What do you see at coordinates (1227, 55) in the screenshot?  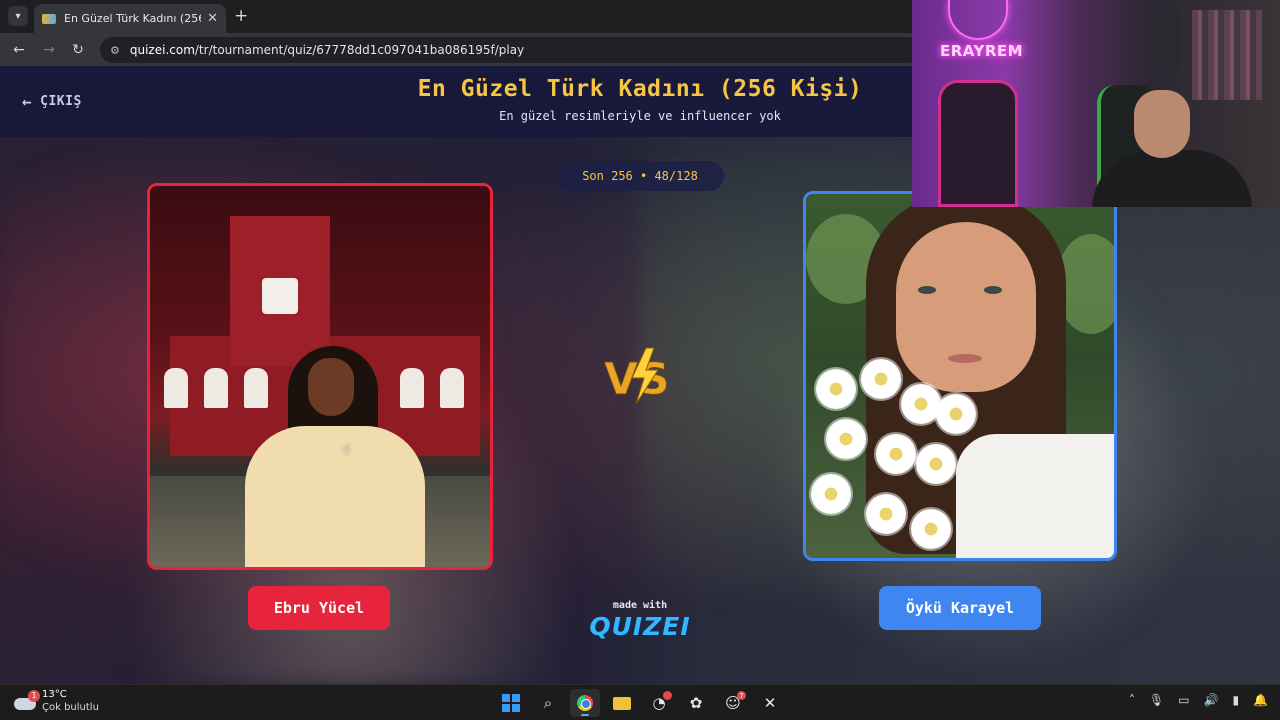 I see `webcam-bookshelf` at bounding box center [1227, 55].